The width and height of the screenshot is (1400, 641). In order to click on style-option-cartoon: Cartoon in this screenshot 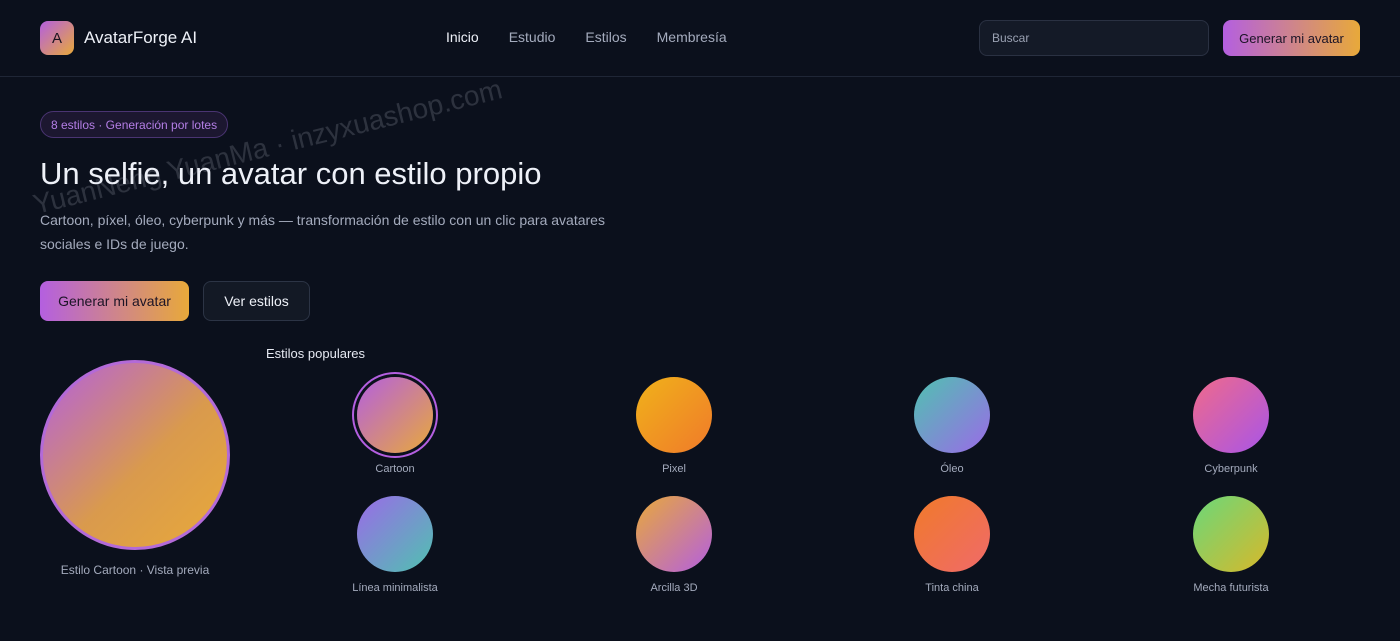, I will do `click(395, 427)`.